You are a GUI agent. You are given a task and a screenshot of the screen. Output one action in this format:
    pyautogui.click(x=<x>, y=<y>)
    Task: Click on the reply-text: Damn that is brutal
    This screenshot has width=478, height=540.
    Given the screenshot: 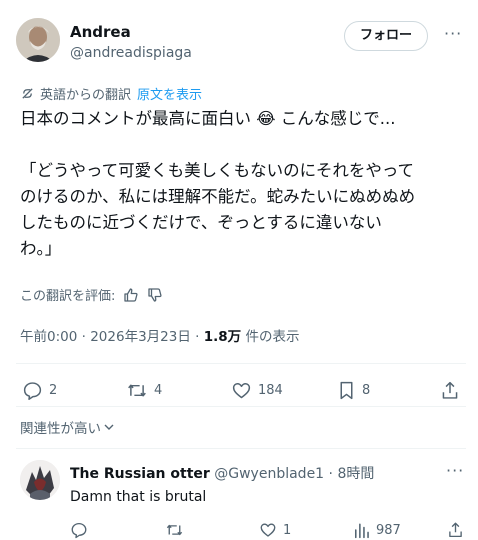 What is the action you would take?
    pyautogui.click(x=138, y=497)
    